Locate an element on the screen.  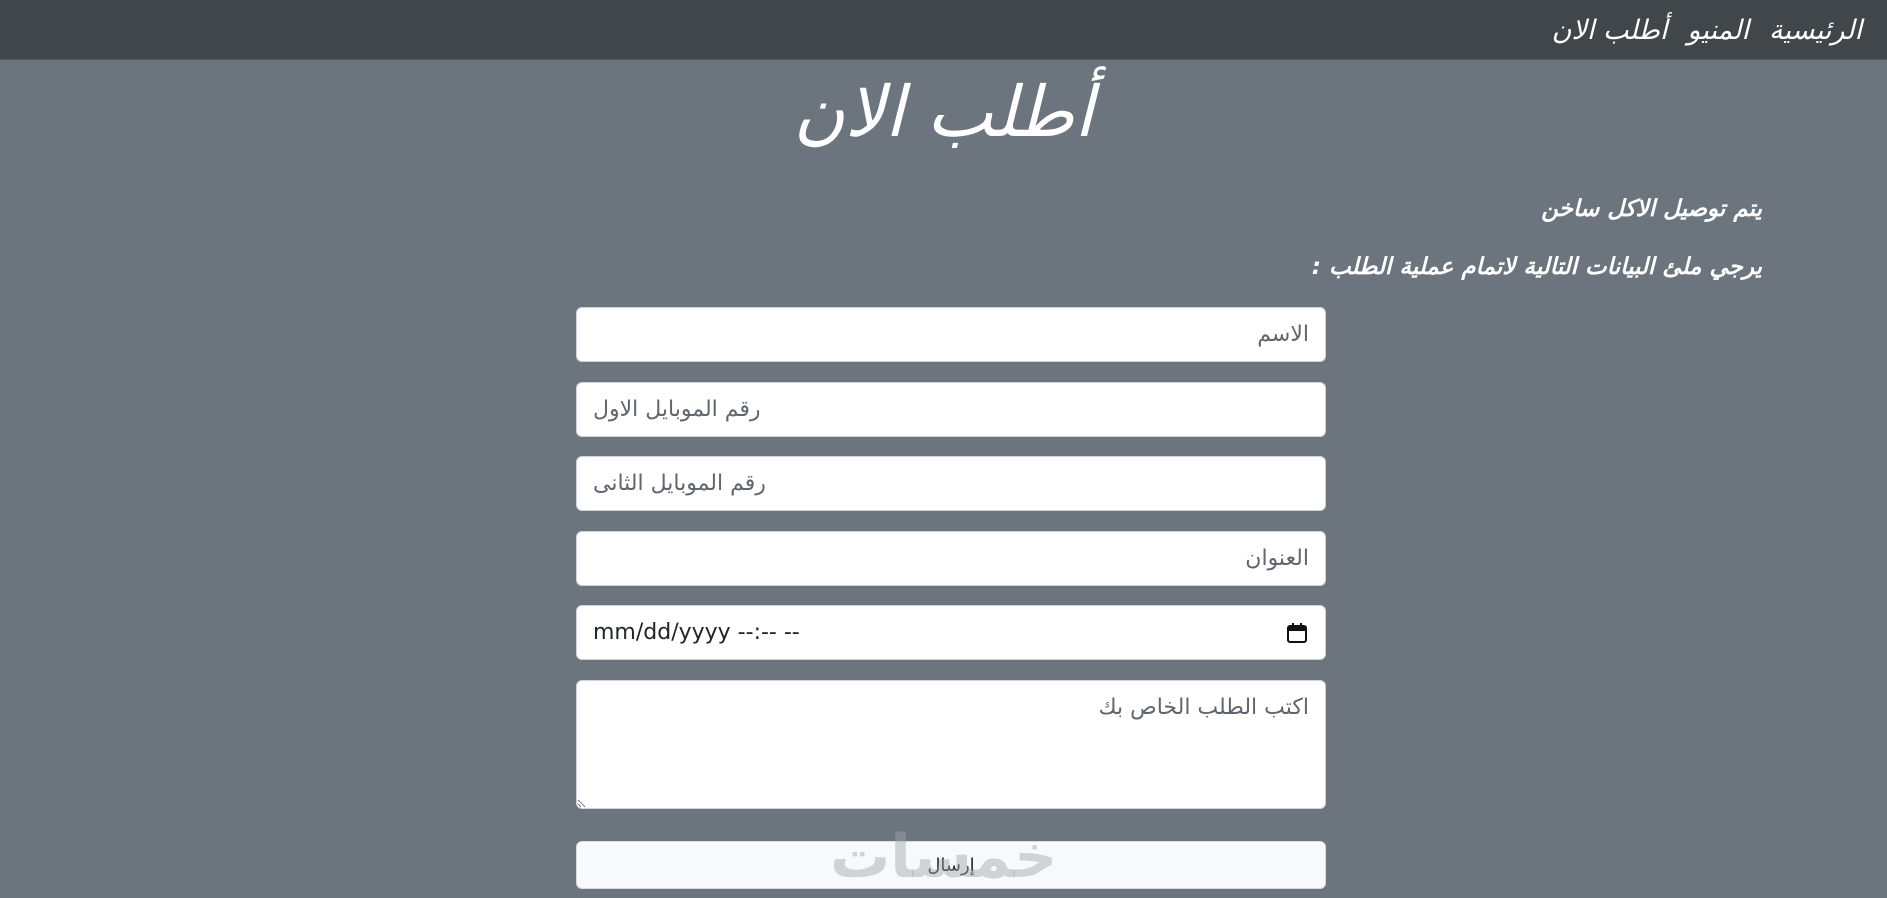
phone2-input is located at coordinates (951, 483).